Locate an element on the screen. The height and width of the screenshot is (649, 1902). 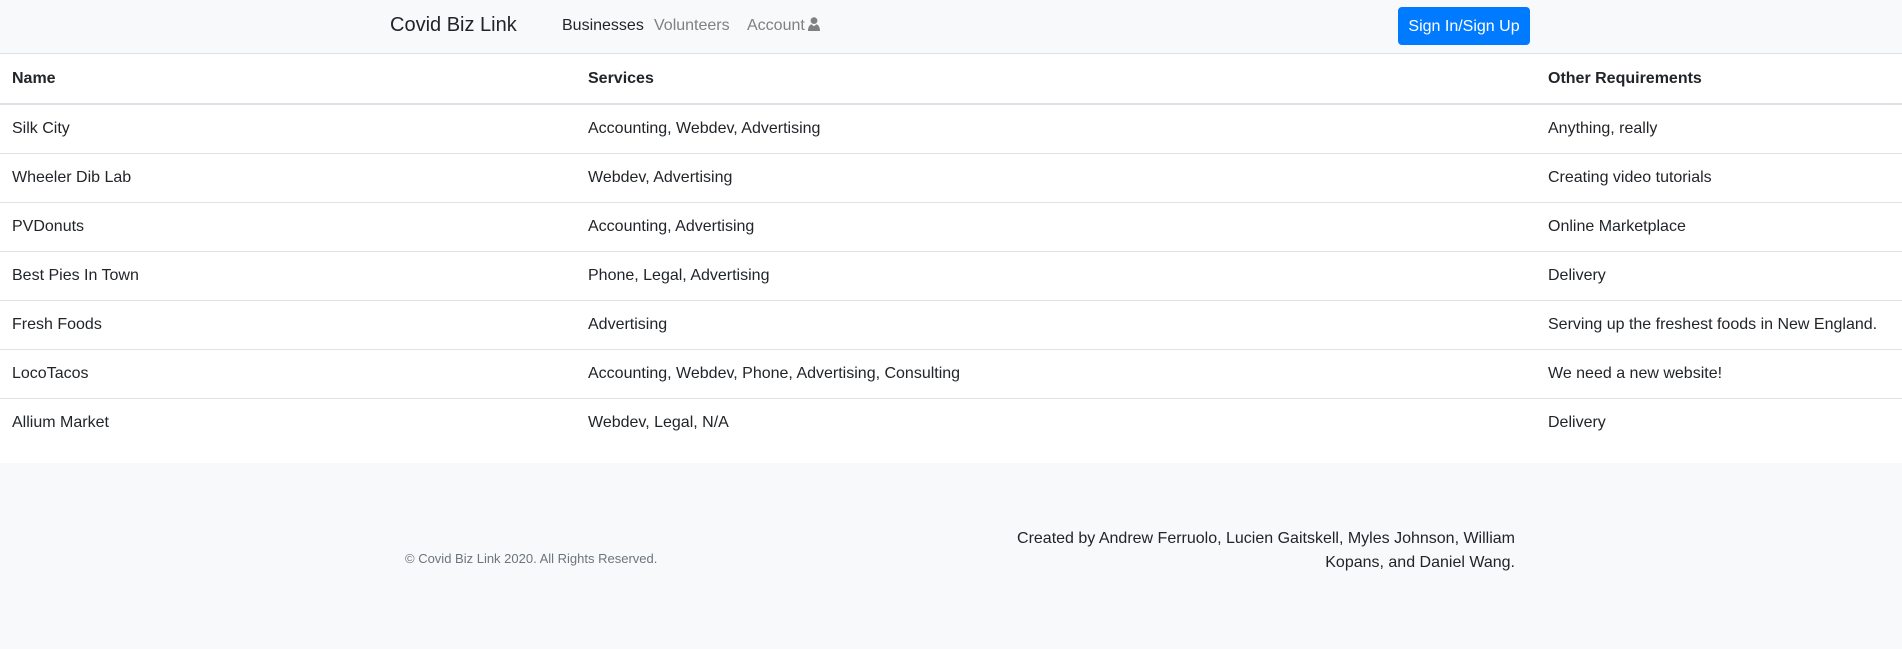
cell-services: Webdev, Advertising is located at coordinates (1056, 178).